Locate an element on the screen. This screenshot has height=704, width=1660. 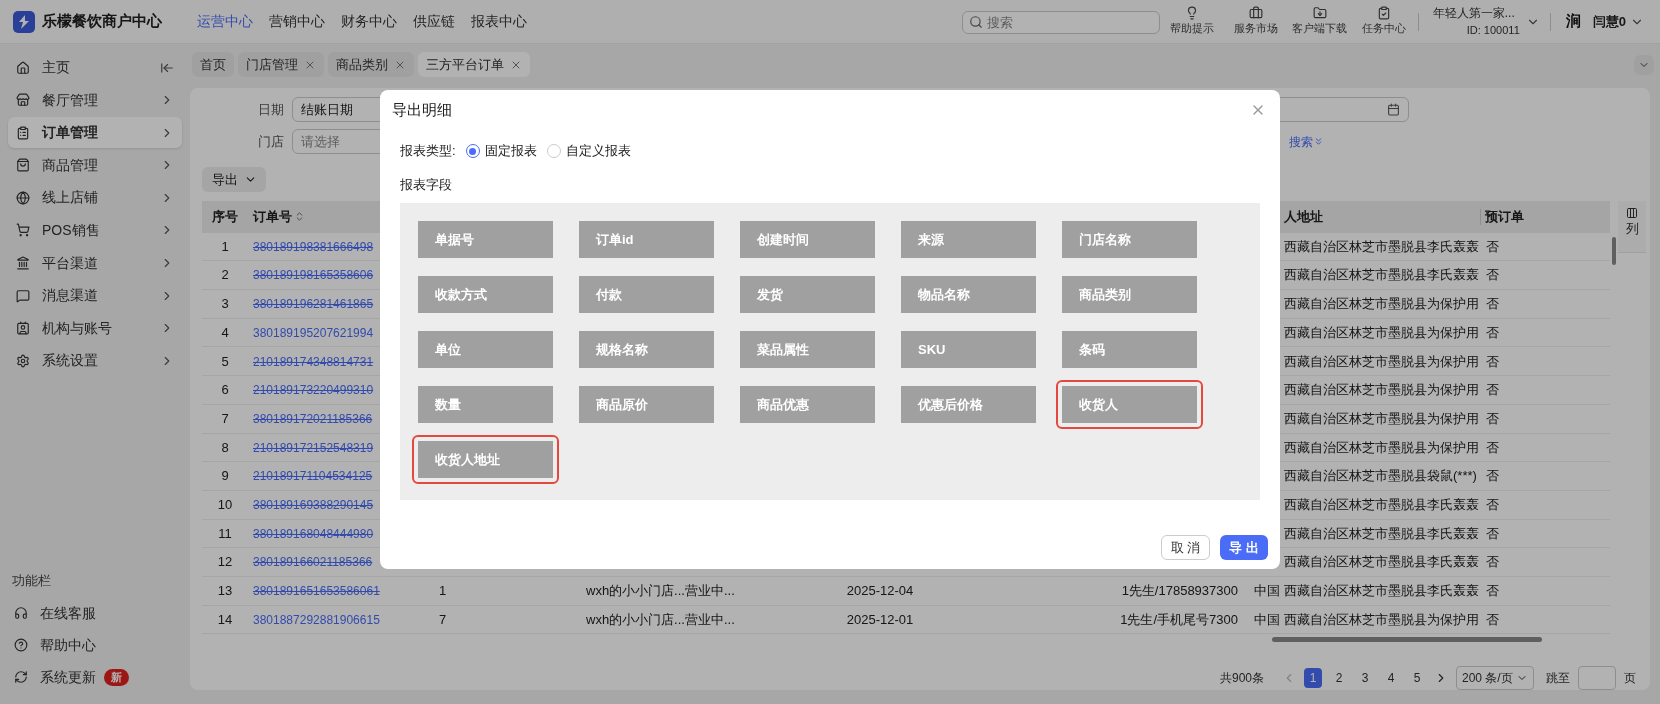
page-tab: 三方平台订单 is located at coordinates (474, 64).